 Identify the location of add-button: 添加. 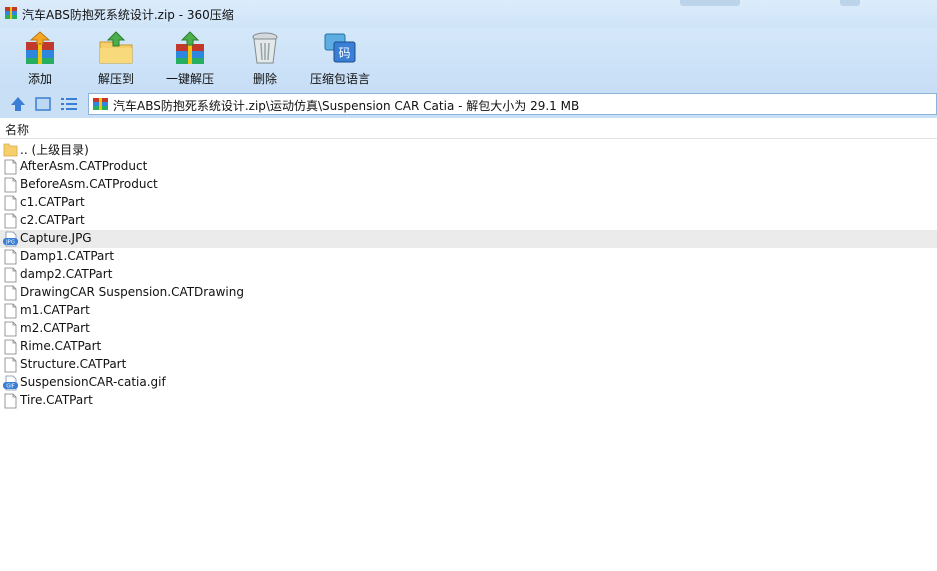
(40, 58).